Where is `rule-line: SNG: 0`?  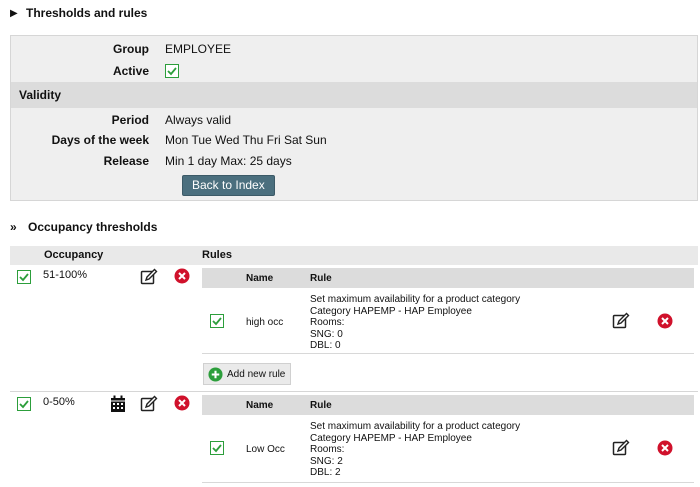
rule-line: SNG: 0 is located at coordinates (326, 334).